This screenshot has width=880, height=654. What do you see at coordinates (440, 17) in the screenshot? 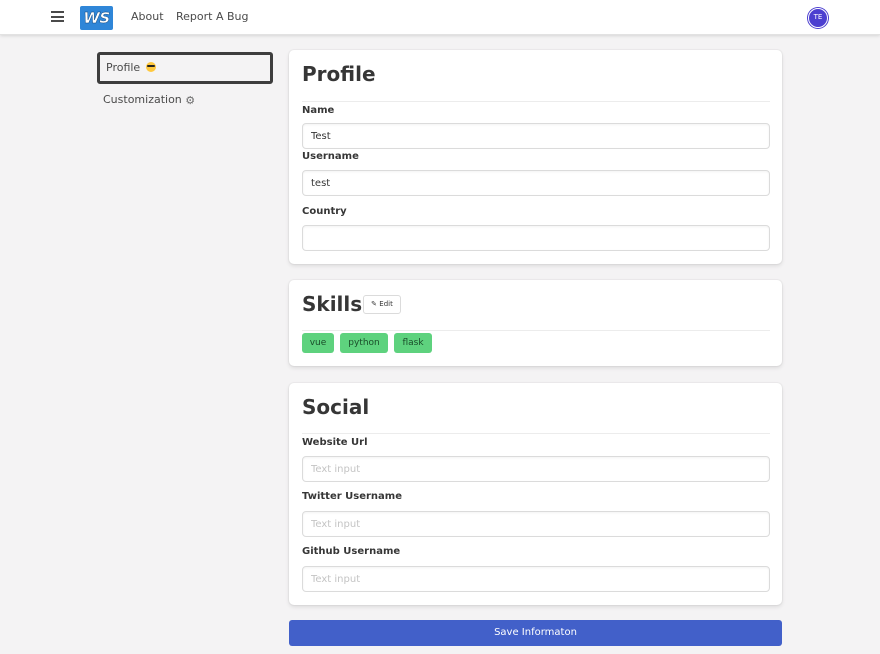
I see `top-navbar: WS About Report A Bug TE` at bounding box center [440, 17].